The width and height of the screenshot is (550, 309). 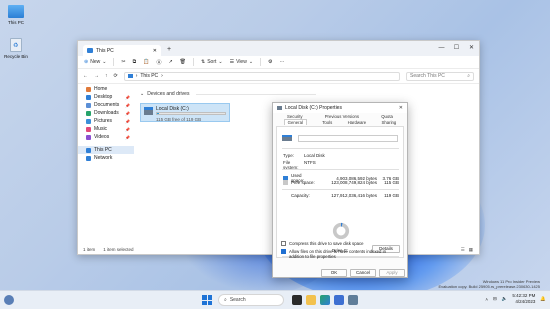 What do you see at coordinates (342, 116) in the screenshot?
I see `tab-previous-versions: Previous Versions` at bounding box center [342, 116].